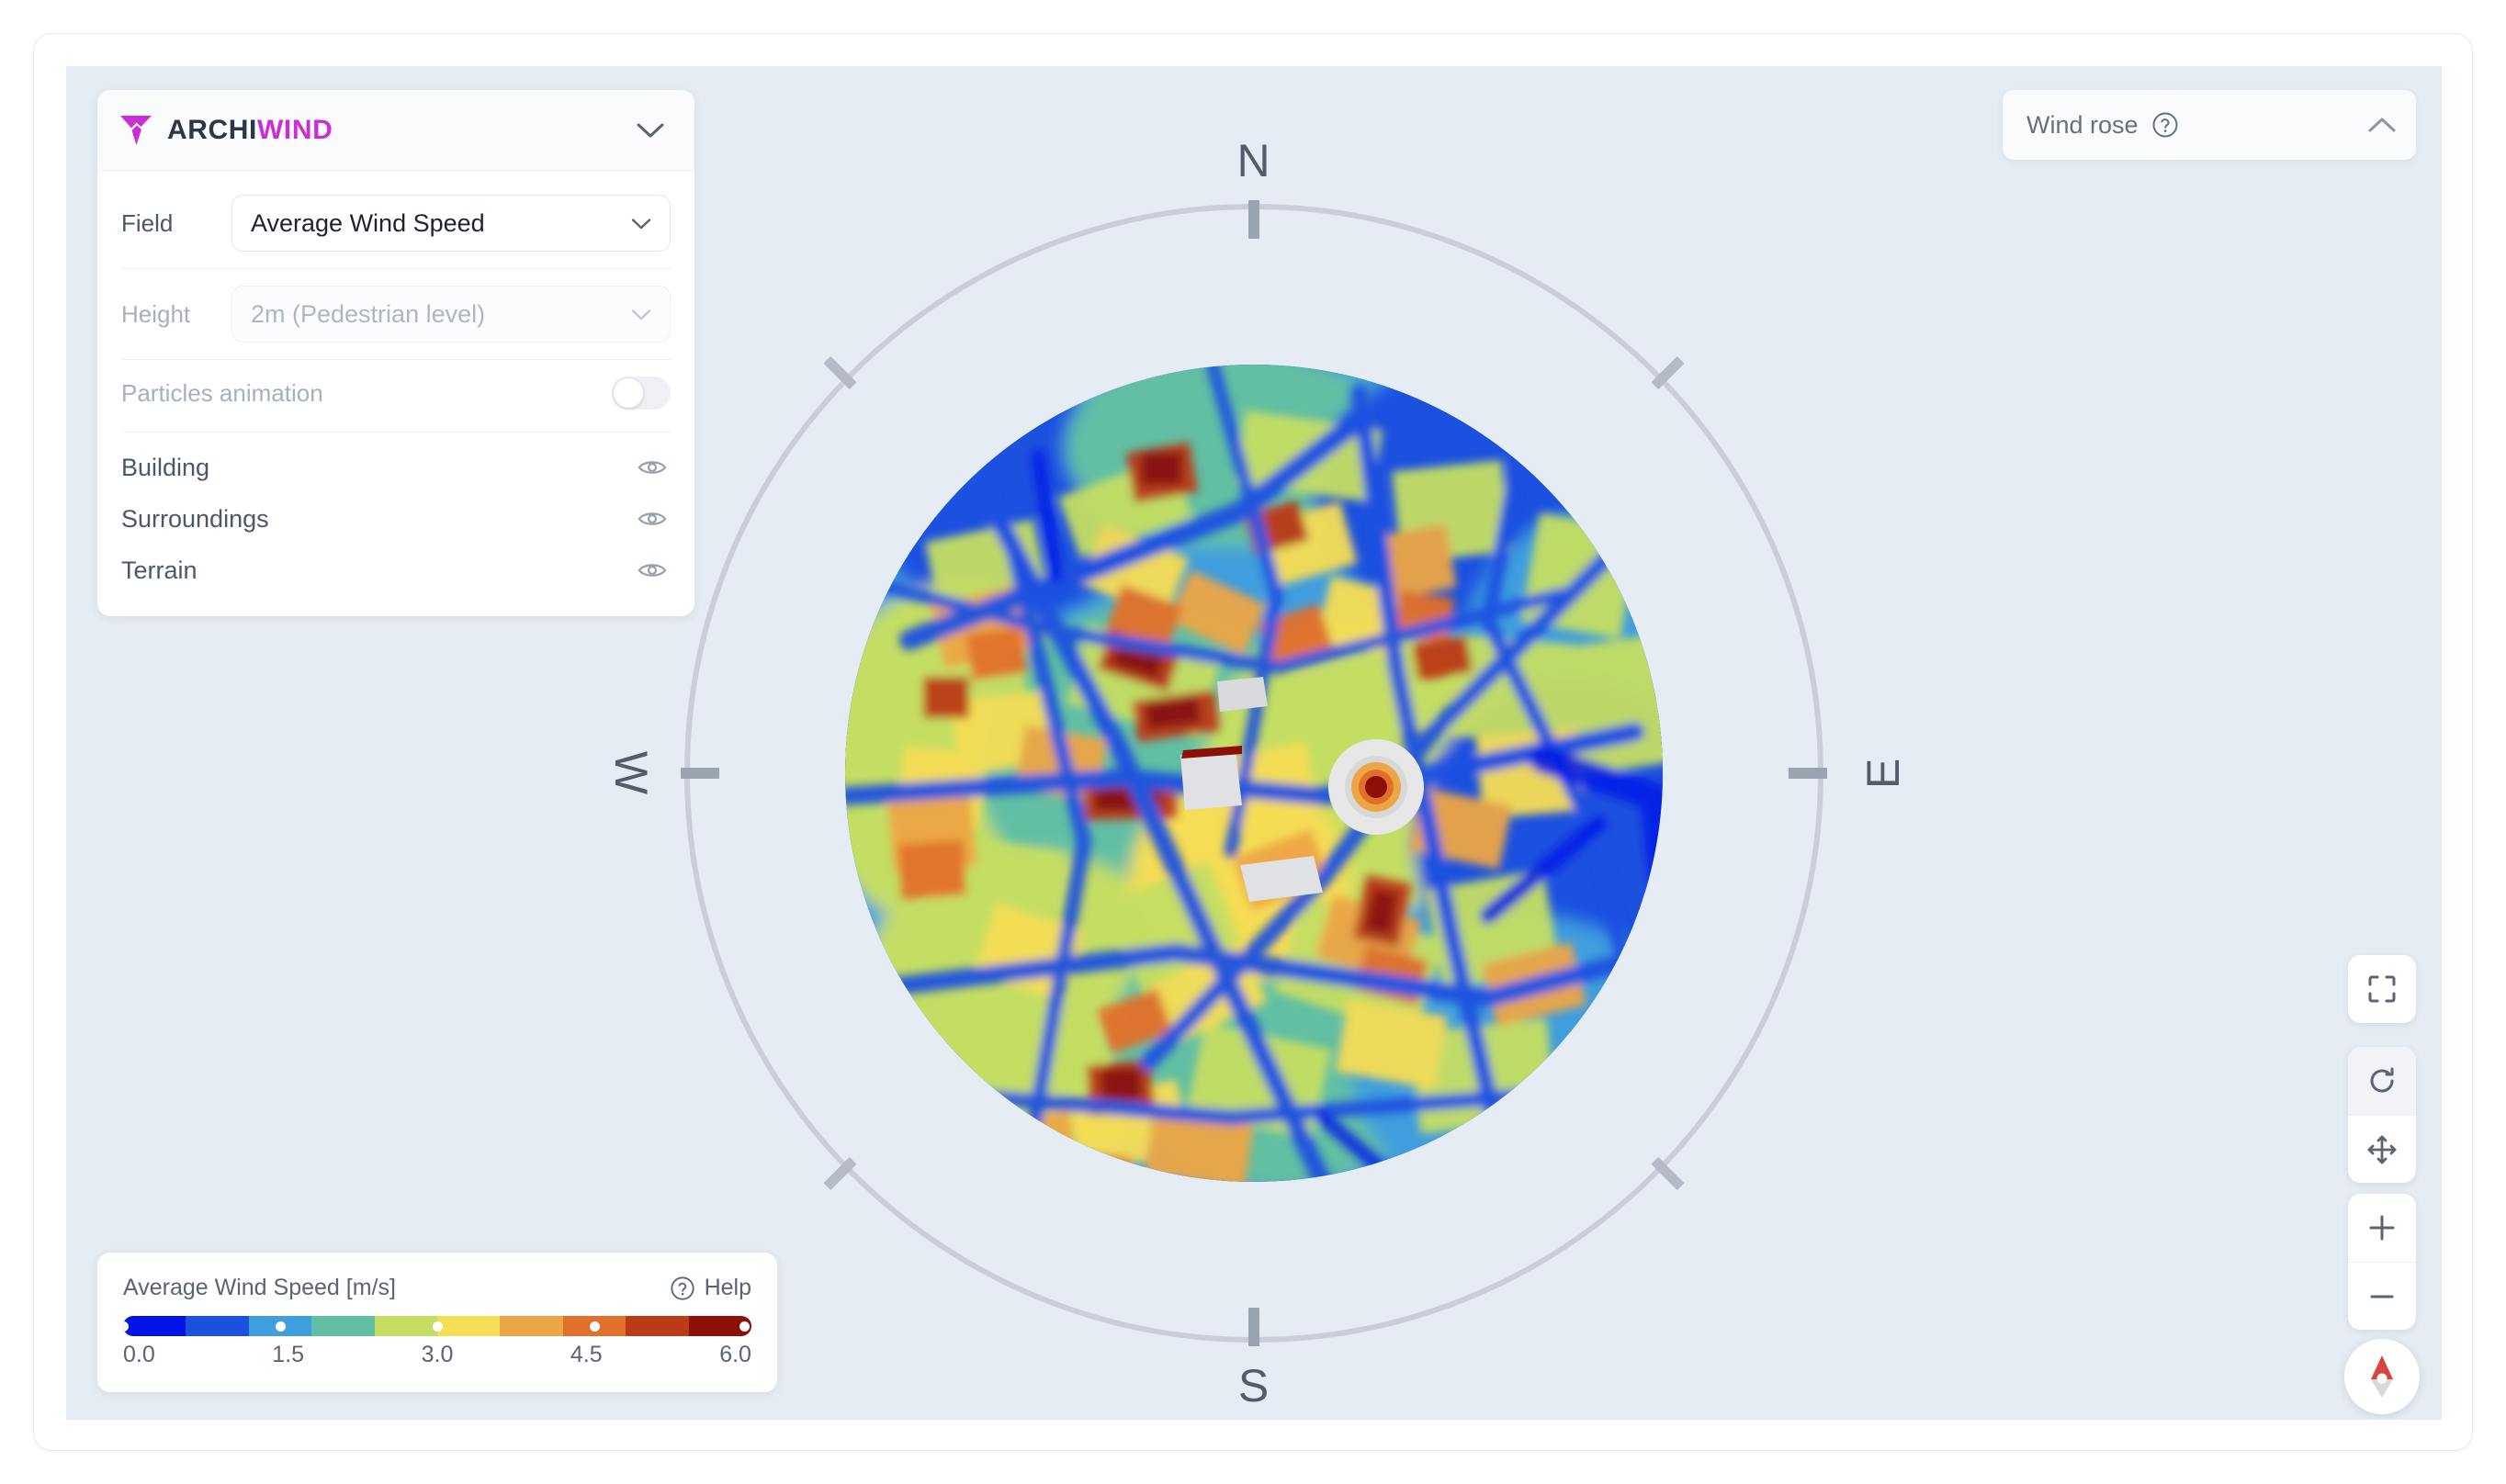  Describe the element at coordinates (288, 1355) in the screenshot. I see `colorbar-tick: 1.5` at that location.